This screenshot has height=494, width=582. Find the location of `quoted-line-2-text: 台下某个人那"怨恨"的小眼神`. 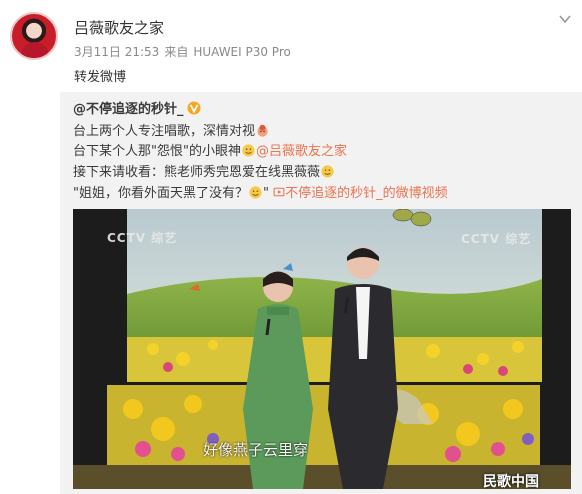

quoted-line-2-text: 台下某个人那"怨恨"的小眼神 is located at coordinates (157, 151).